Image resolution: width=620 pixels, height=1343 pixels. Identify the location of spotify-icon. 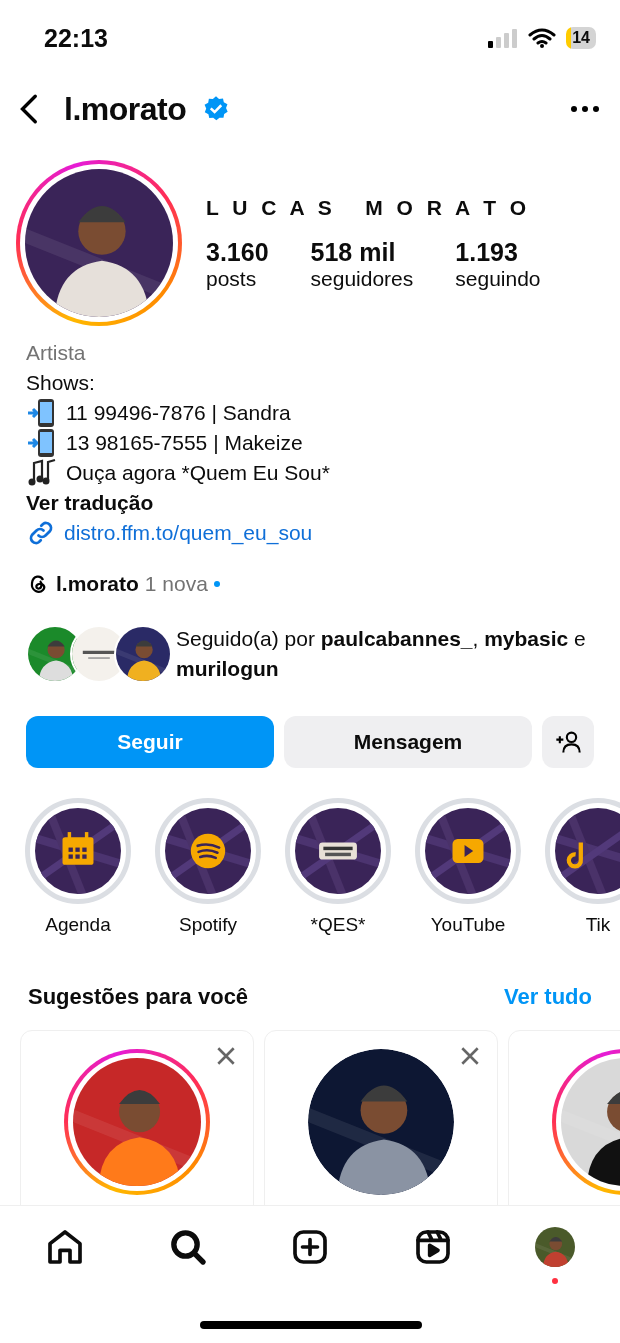
(208, 851).